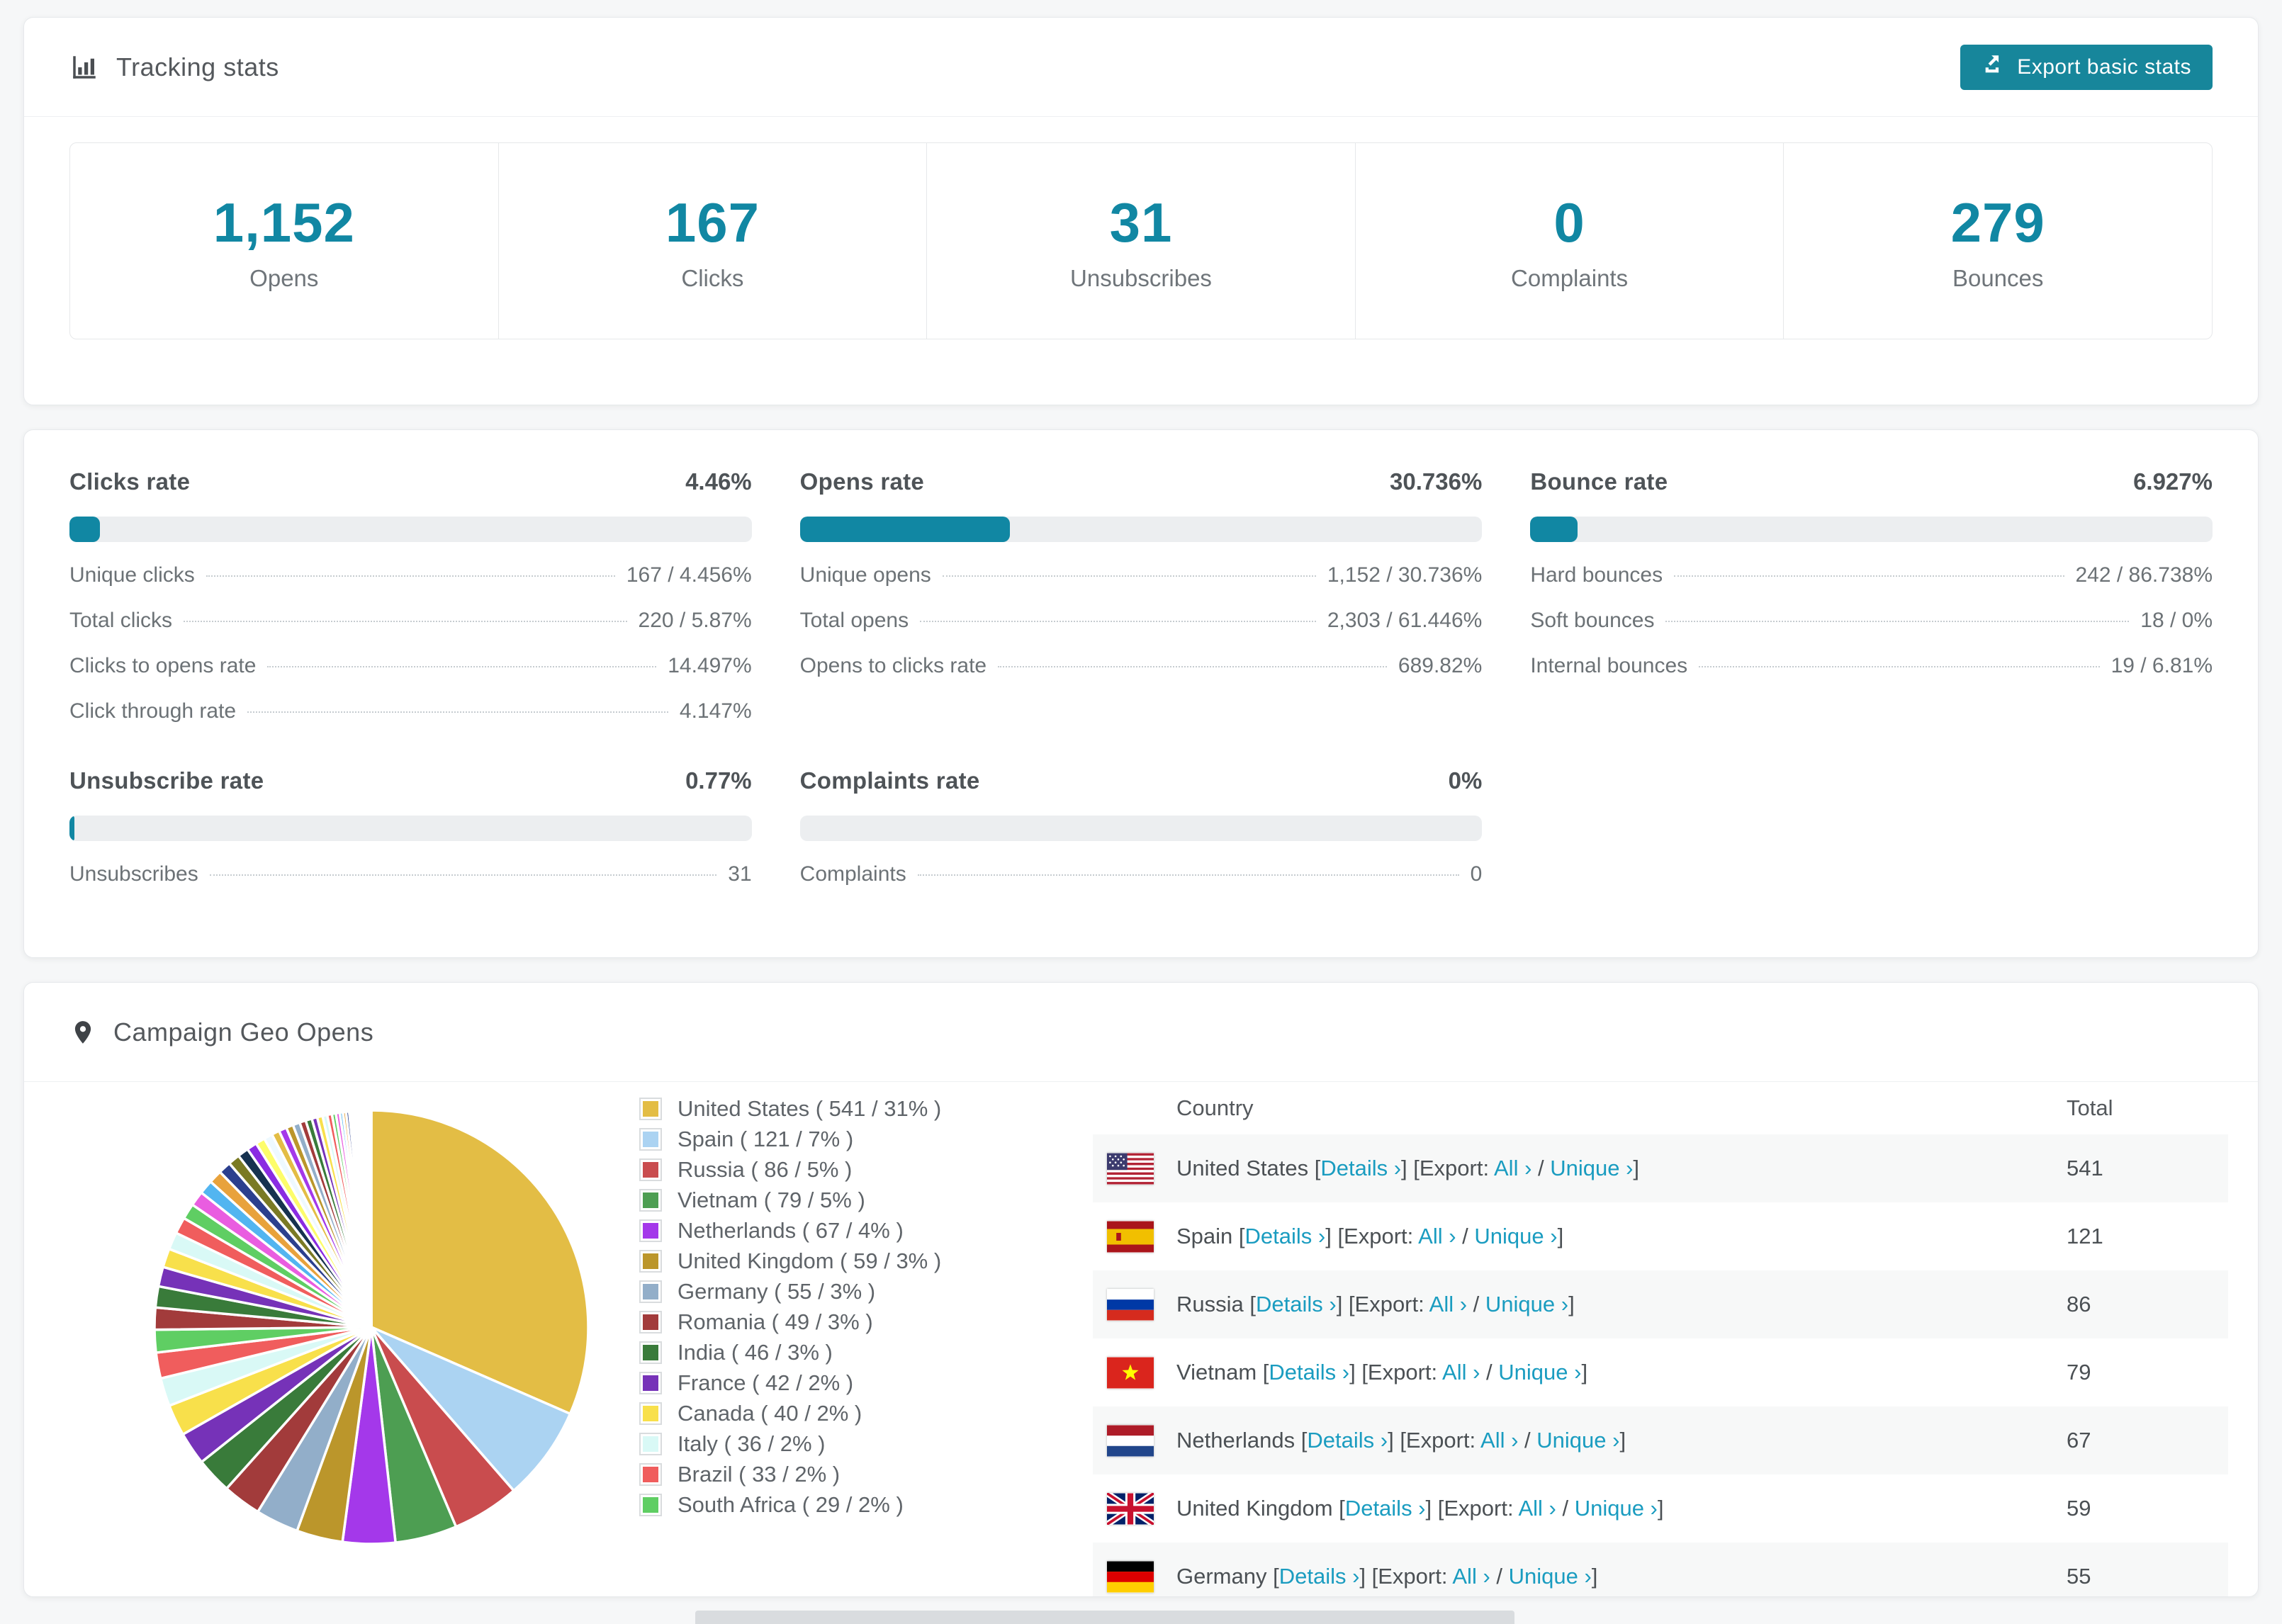 This screenshot has height=1624, width=2282. I want to click on rate-value: 30.736%, so click(1436, 481).